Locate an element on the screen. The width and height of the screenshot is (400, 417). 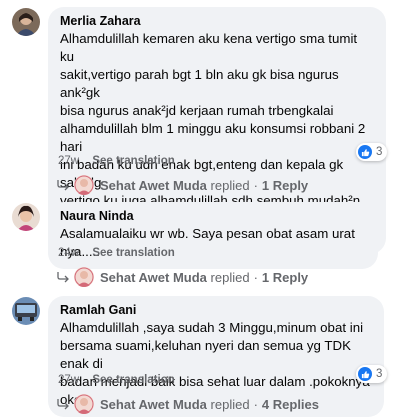
reply-count: 4 Replies is located at coordinates (290, 404).